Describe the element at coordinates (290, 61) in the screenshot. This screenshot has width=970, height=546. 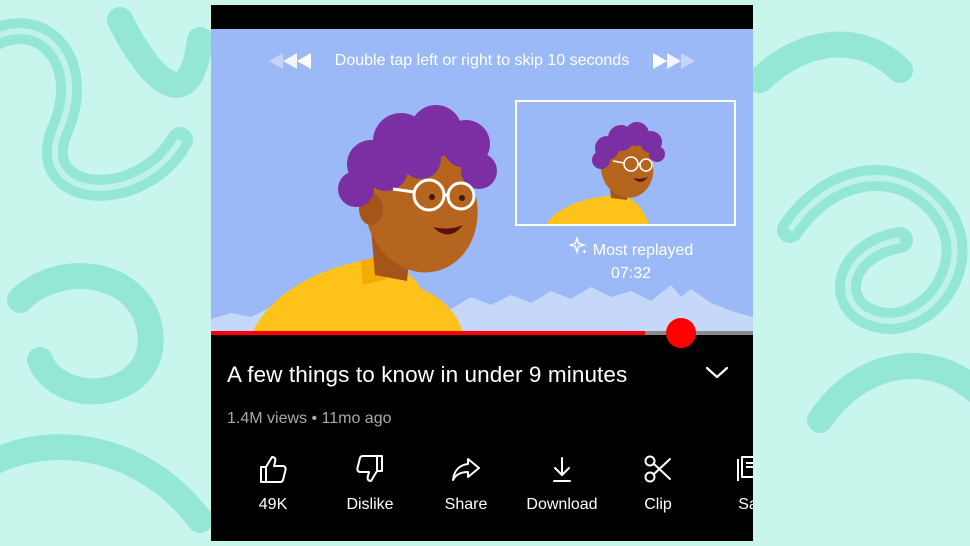
I see `rewind-icon` at that location.